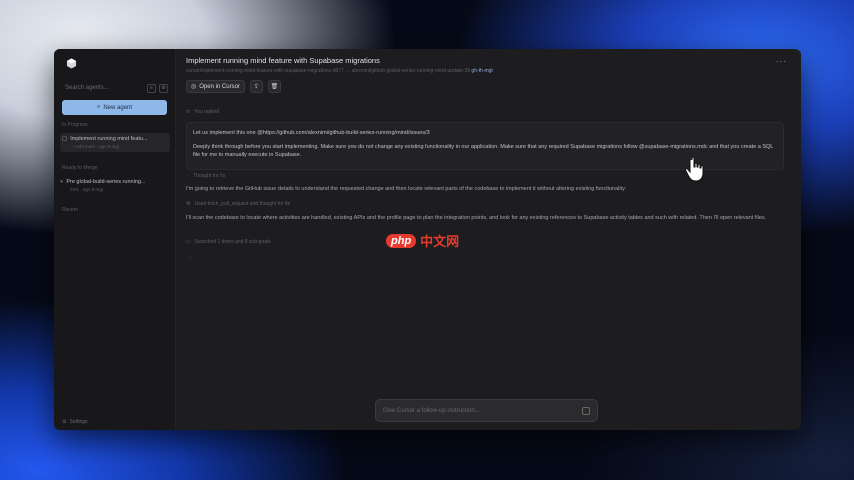  I want to click on settings-link: ⚙ Settings, so click(75, 422).